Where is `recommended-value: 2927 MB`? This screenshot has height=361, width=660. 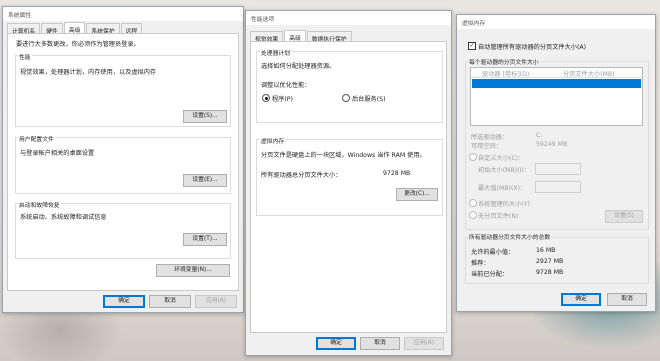 recommended-value: 2927 MB is located at coordinates (550, 261).